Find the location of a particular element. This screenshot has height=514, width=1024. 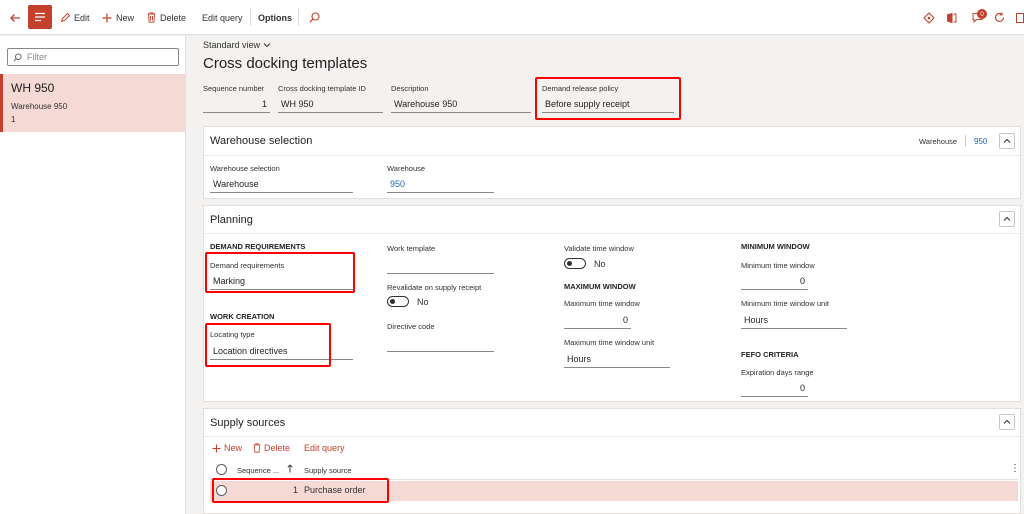

chevron-down-icon is located at coordinates (267, 45).